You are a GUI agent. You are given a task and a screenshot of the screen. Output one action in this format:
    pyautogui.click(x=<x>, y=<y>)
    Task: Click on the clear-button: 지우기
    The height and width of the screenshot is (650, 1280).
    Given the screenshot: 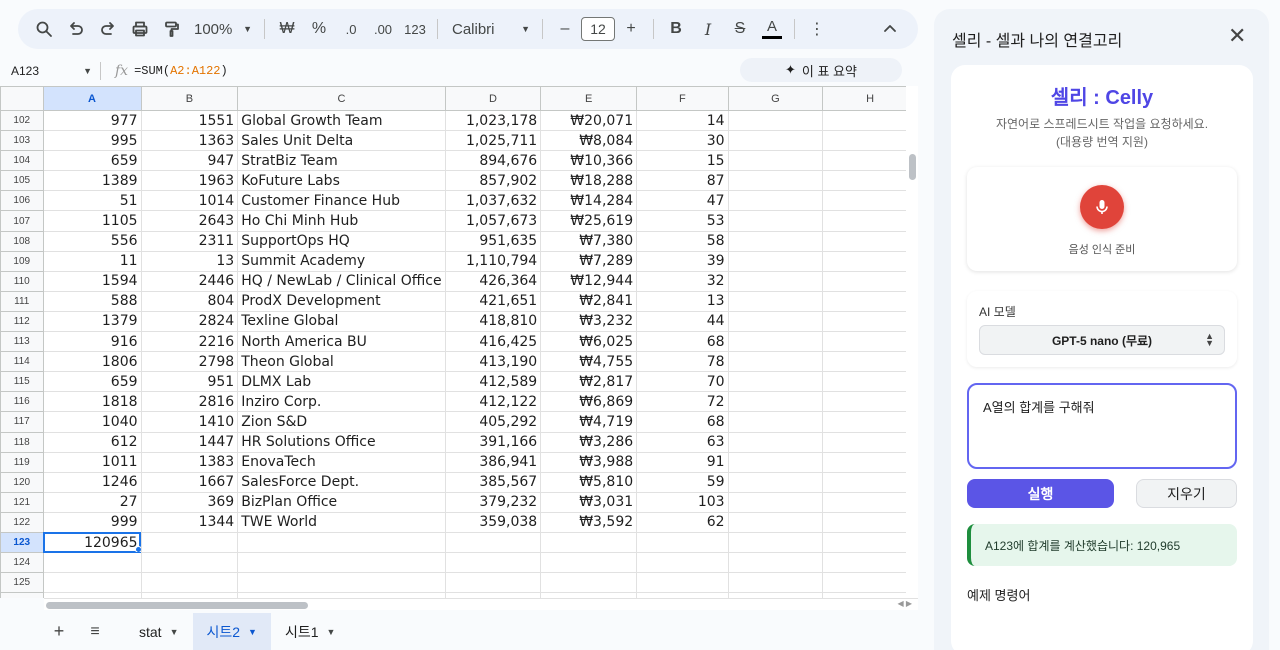 What is the action you would take?
    pyautogui.click(x=1186, y=493)
    